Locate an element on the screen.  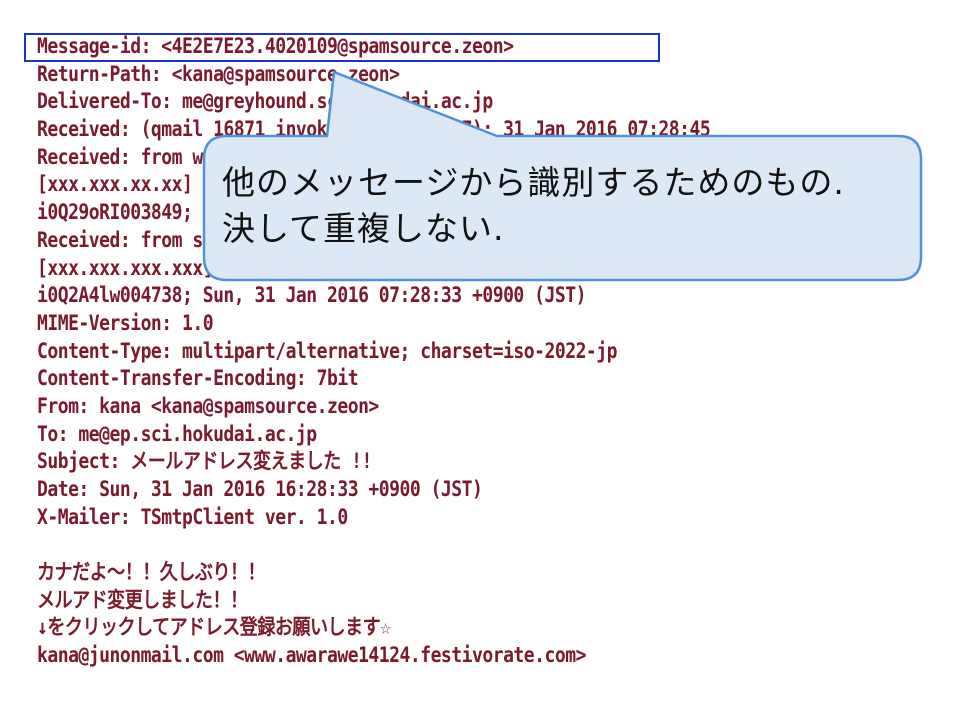
message-id-highlight is located at coordinates (342, 47).